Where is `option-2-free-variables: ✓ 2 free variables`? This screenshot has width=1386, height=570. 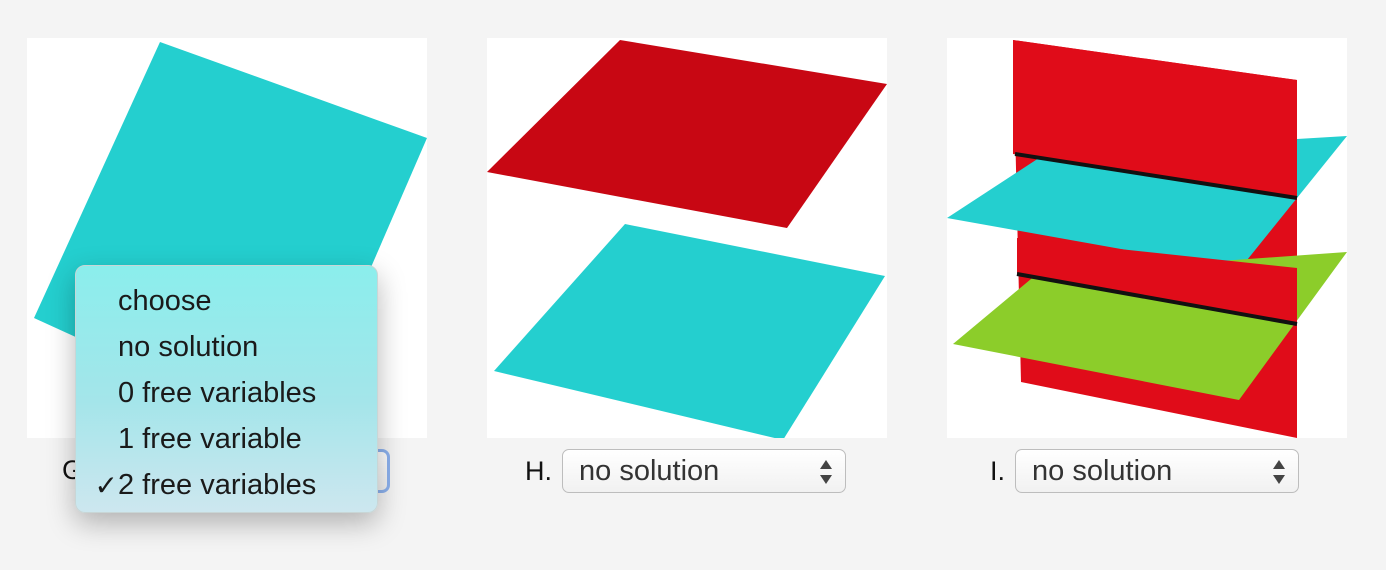 option-2-free-variables: ✓ 2 free variables is located at coordinates (226, 485).